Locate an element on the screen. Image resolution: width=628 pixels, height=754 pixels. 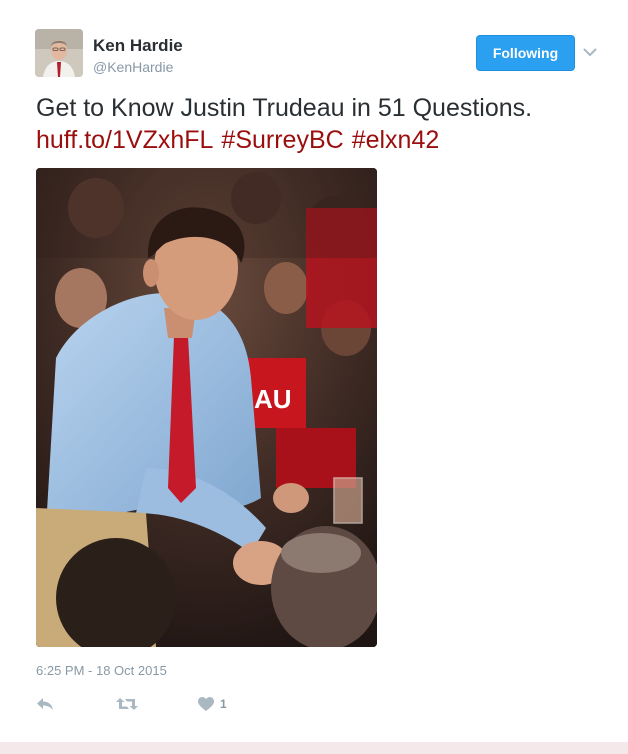
tweet-links: huff.to/1VZxhFL #SurreyBC #elxn42 is located at coordinates (316, 140).